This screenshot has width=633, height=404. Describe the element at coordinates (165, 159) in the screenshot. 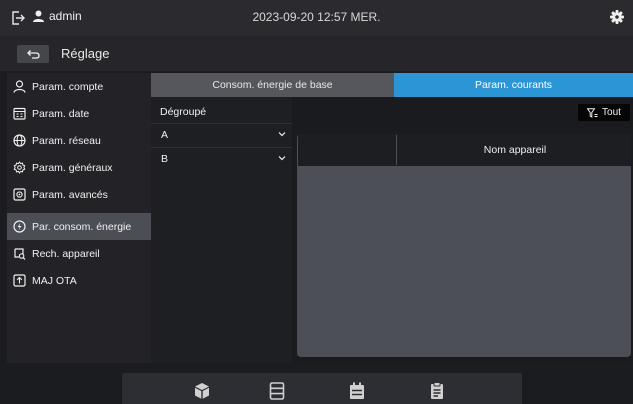

I see `group-item-label: B` at that location.